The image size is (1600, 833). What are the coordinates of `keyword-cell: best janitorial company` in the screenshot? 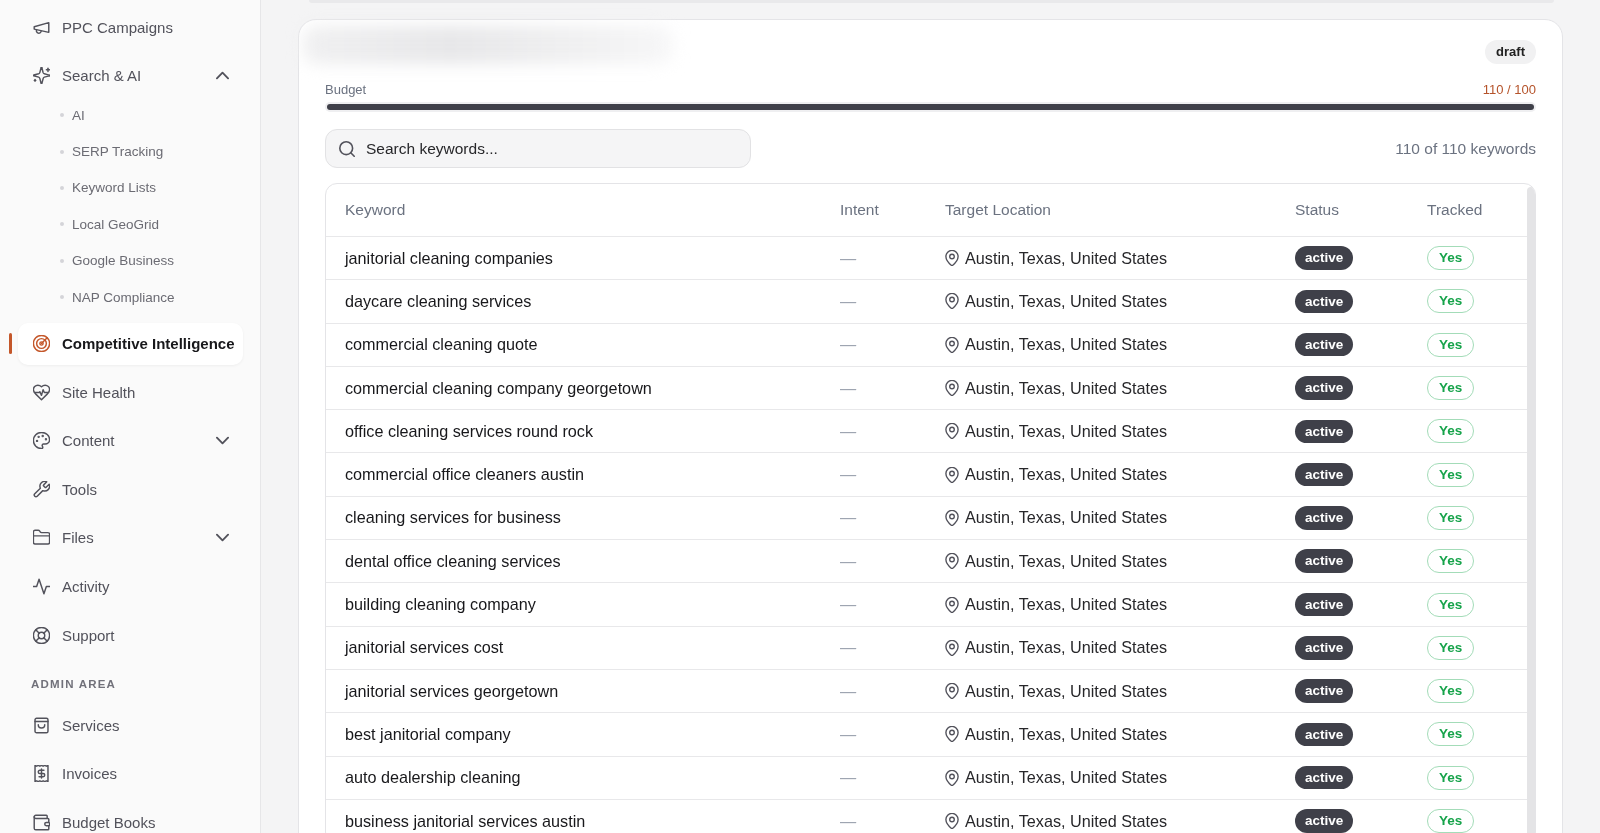 It's located at (428, 734).